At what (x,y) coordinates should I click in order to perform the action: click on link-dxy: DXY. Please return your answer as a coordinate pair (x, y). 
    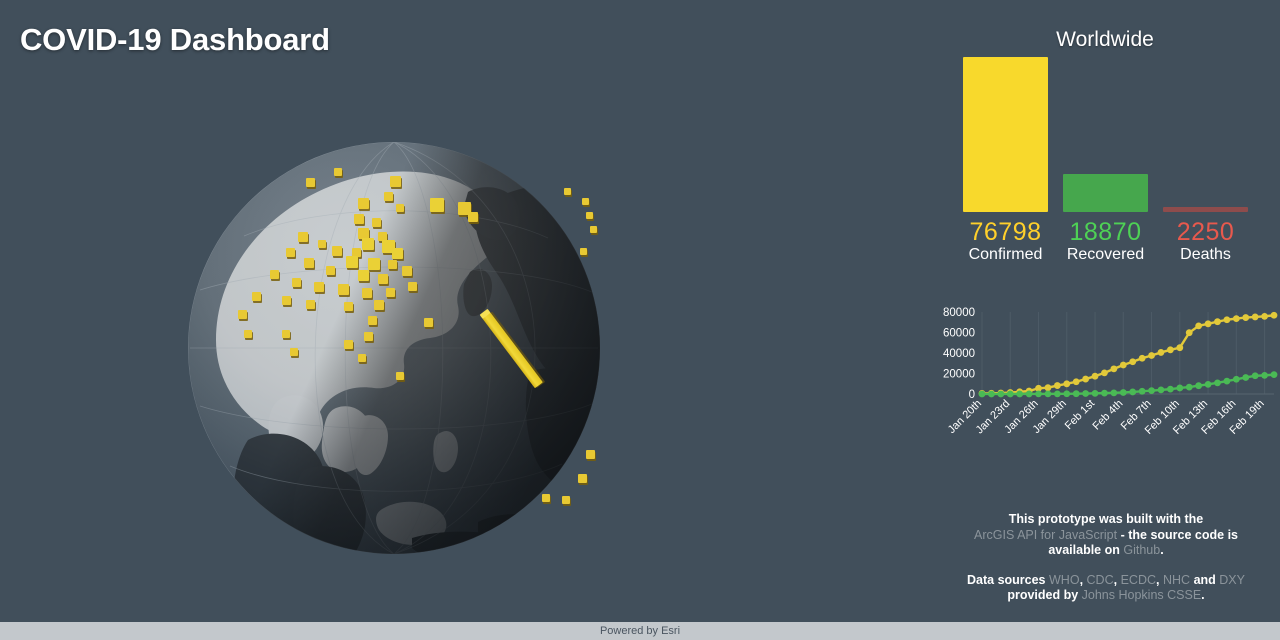
    Looking at the image, I should click on (1232, 580).